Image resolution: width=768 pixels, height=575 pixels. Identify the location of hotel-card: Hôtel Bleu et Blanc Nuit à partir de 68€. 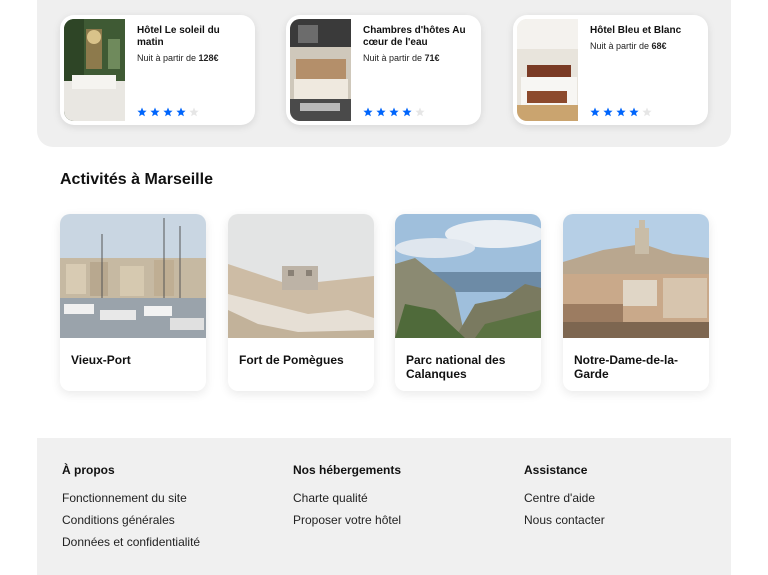
(610, 70).